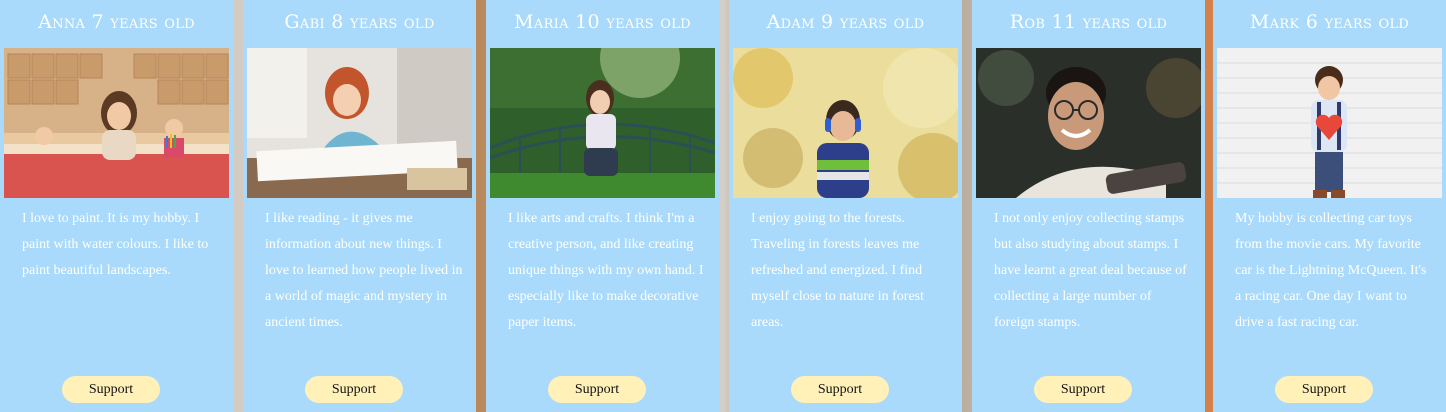  Describe the element at coordinates (845, 22) in the screenshot. I see `card-title: Adam 9 years old` at that location.